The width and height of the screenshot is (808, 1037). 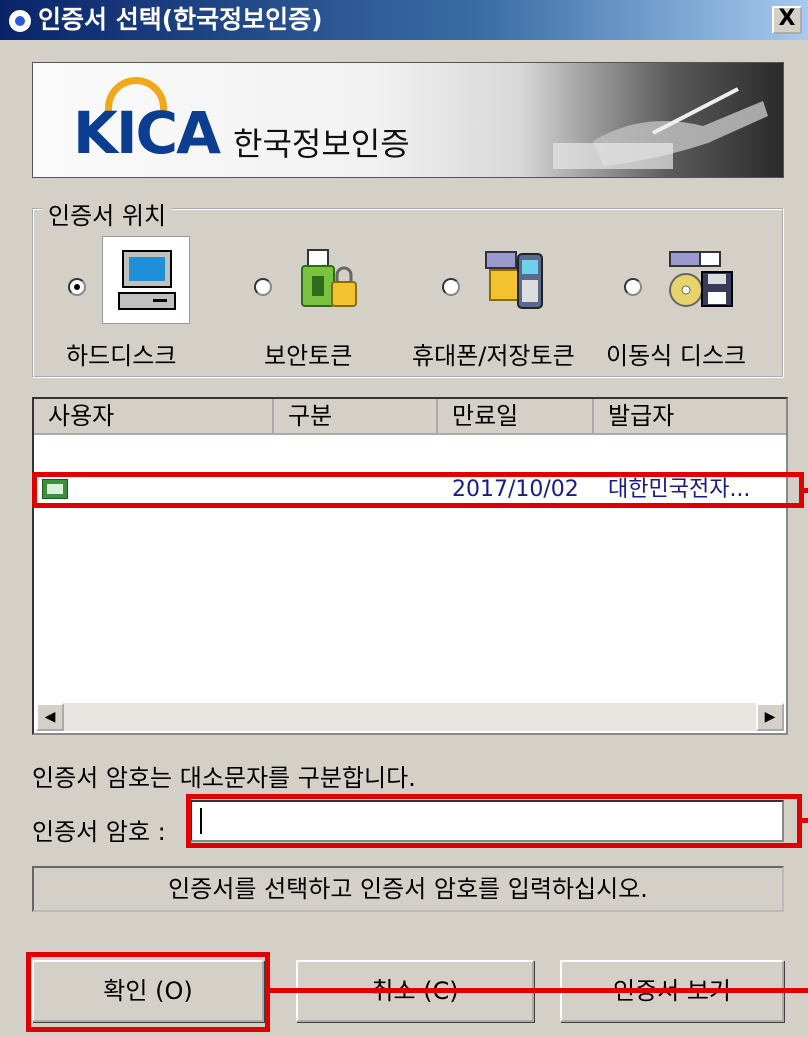 I want to click on column-header-type: 구분, so click(x=356, y=417).